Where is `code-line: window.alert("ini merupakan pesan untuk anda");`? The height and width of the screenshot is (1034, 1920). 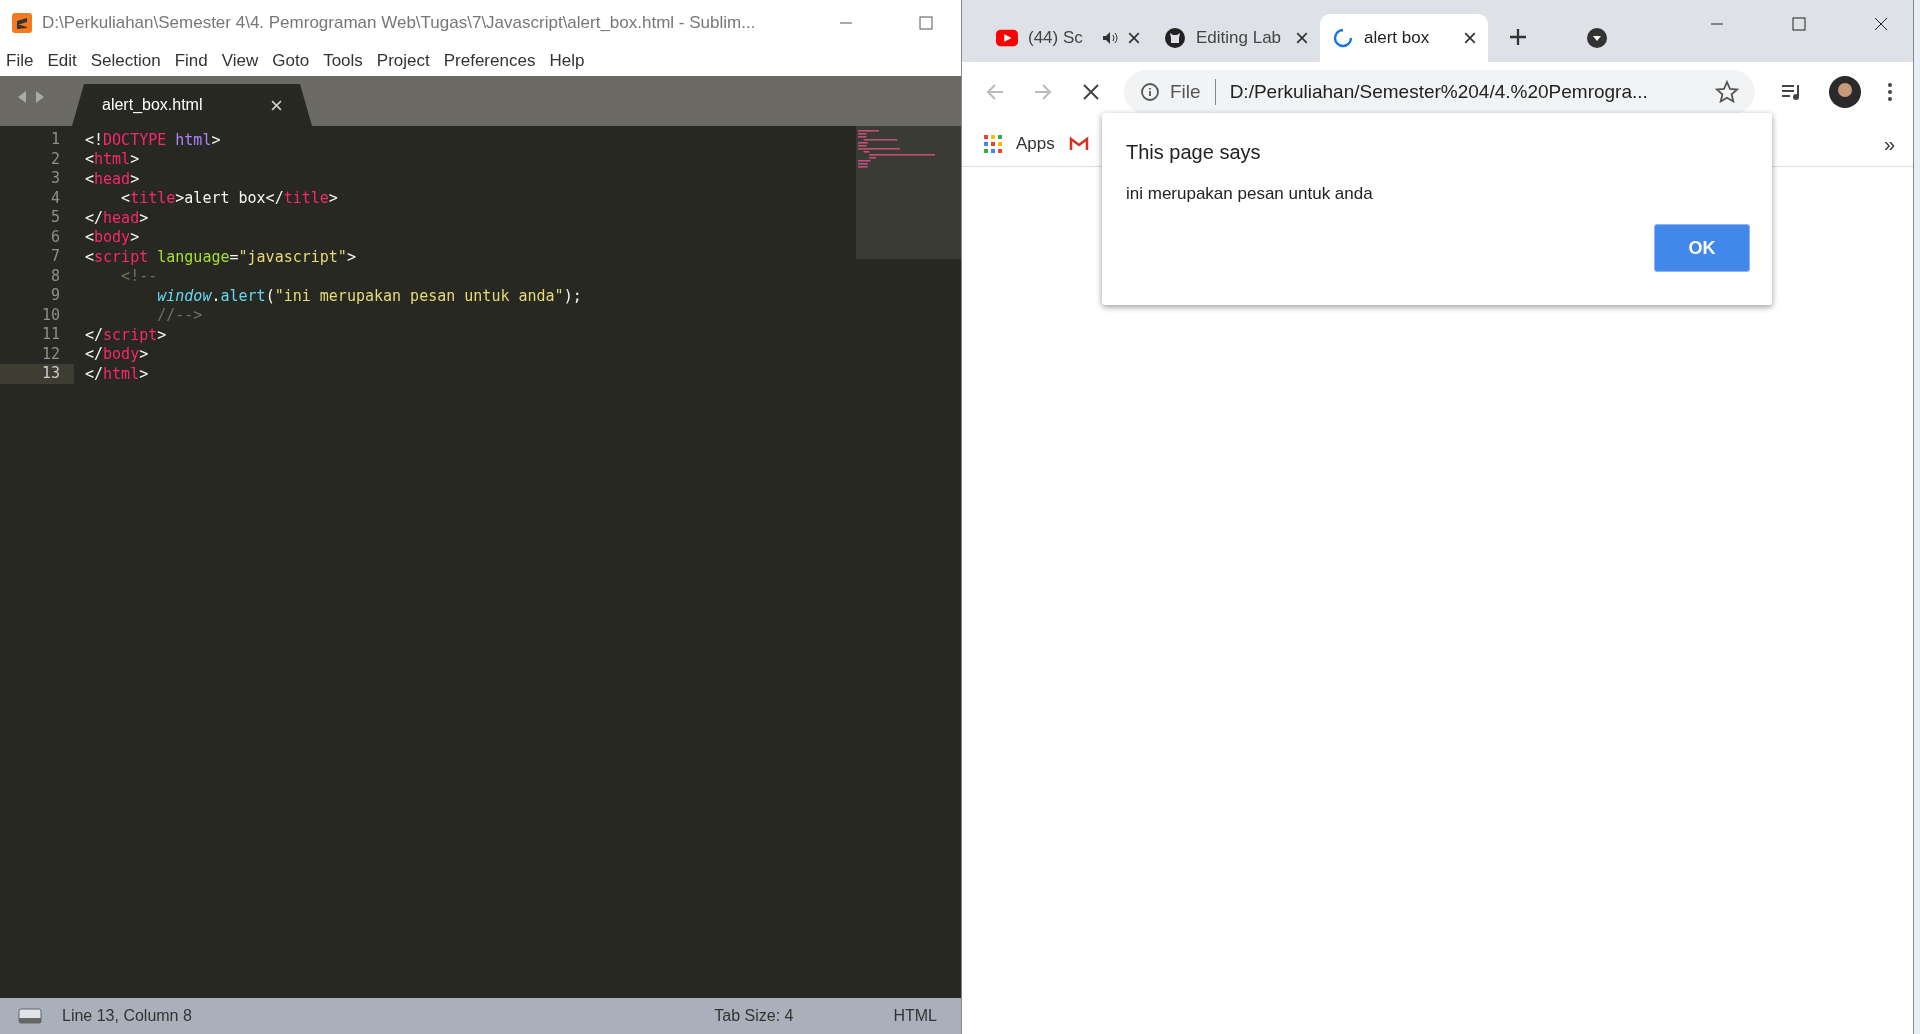 code-line: window.alert("ini merupakan pesan untuk anda"); is located at coordinates (369, 295).